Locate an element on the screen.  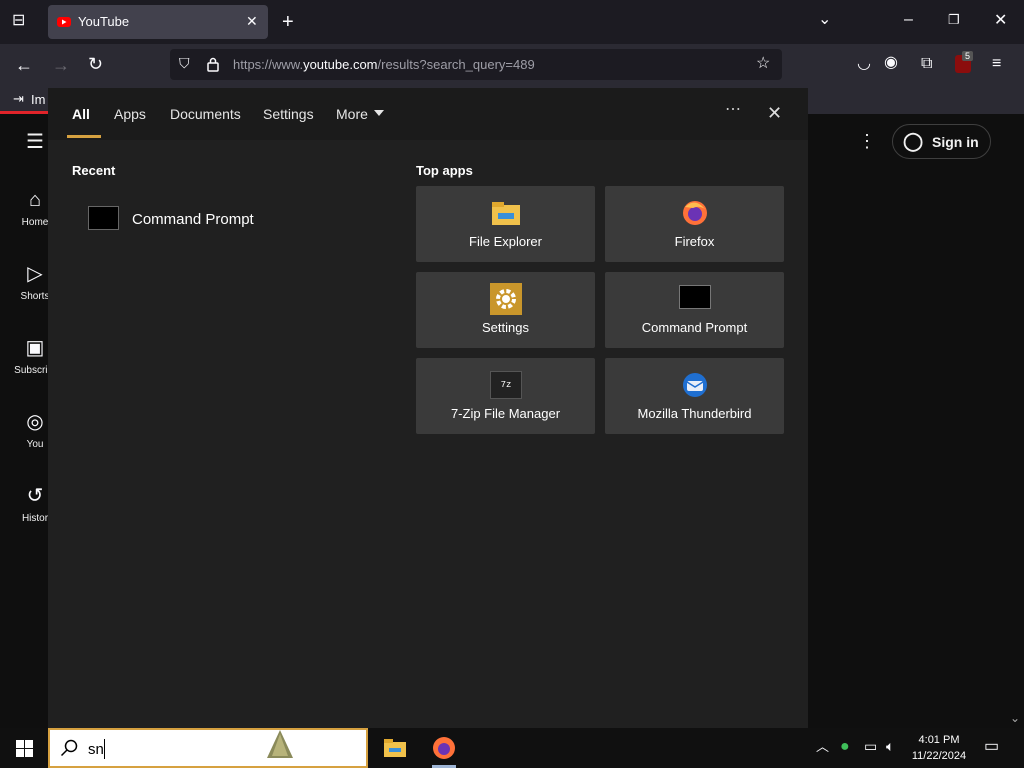
top-apps-header: Top apps is located at coordinates (444, 170).